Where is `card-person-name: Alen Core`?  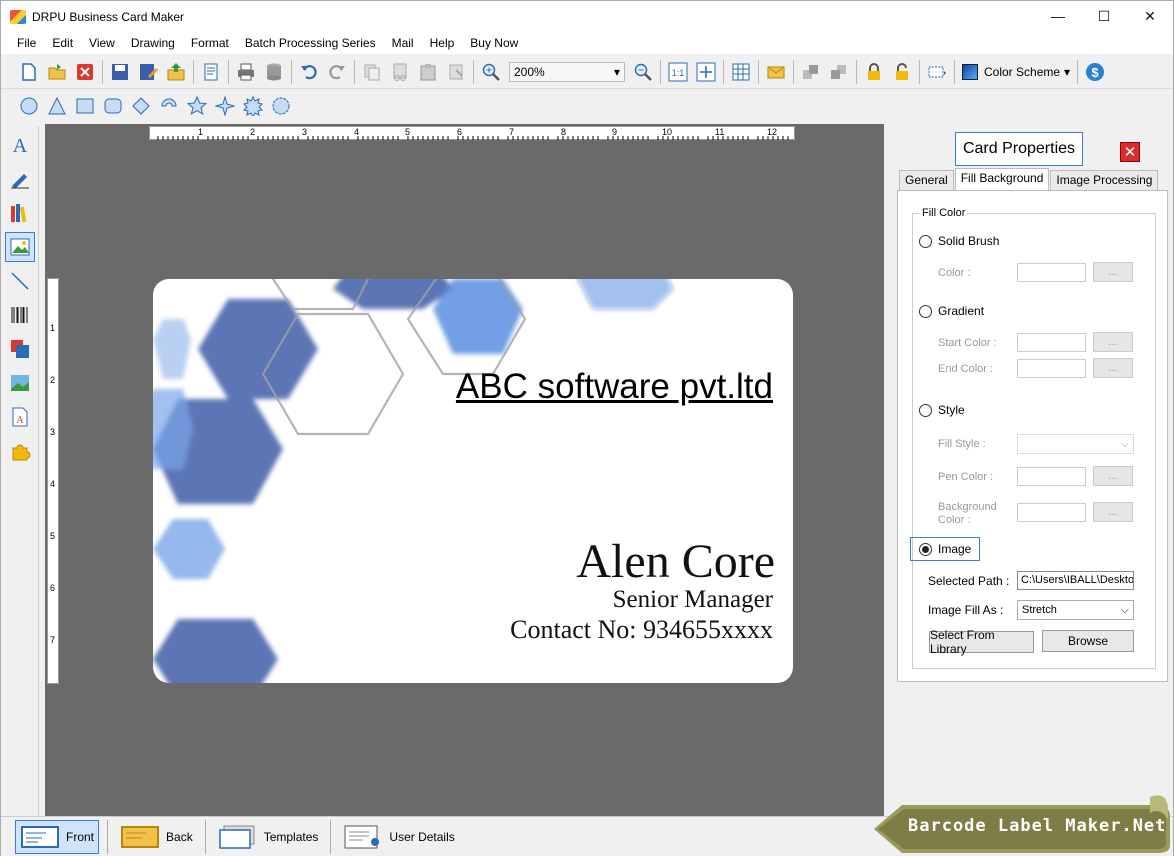
card-person-name: Alen Core is located at coordinates (675, 561).